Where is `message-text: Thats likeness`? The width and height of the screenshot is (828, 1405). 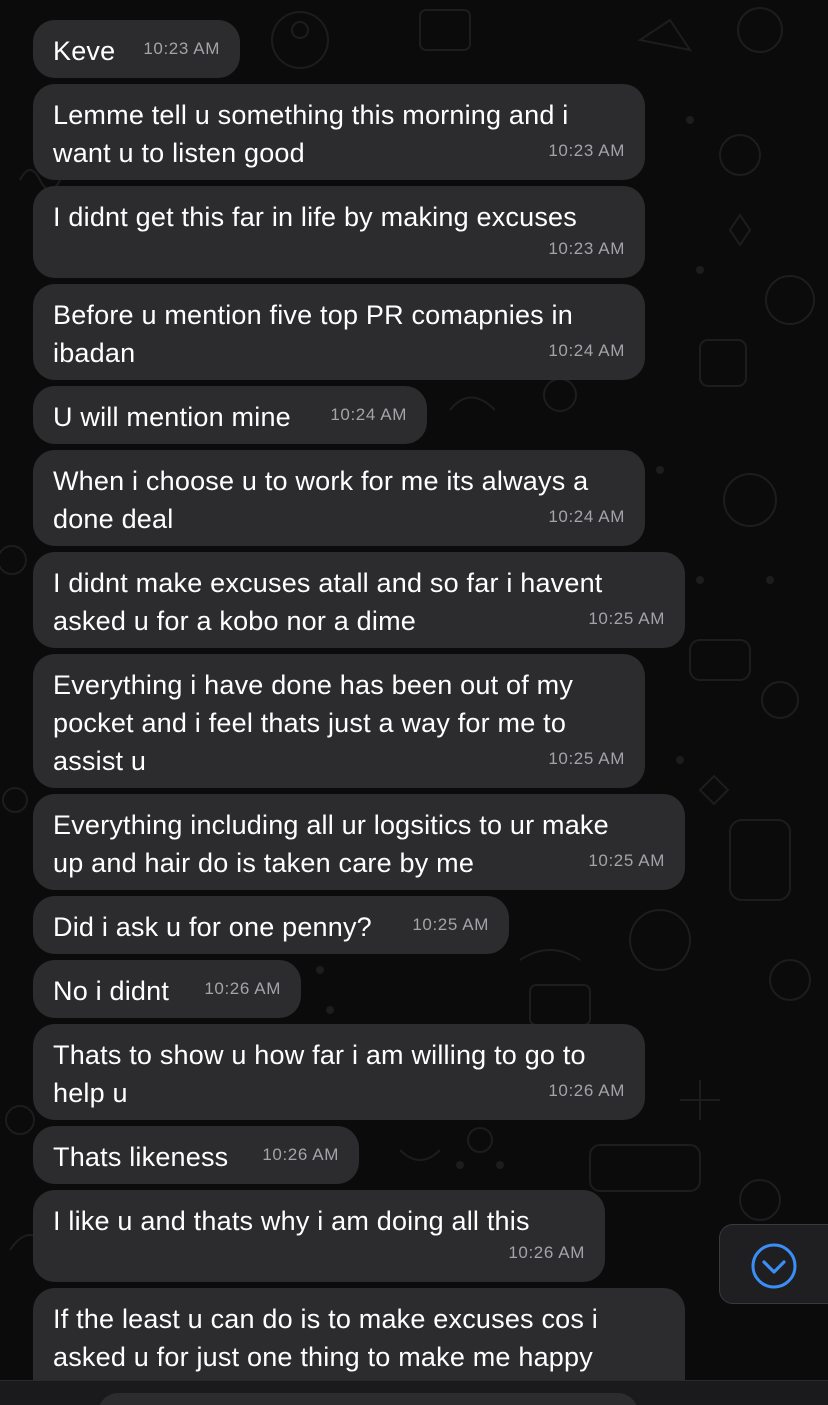 message-text: Thats likeness is located at coordinates (141, 1157).